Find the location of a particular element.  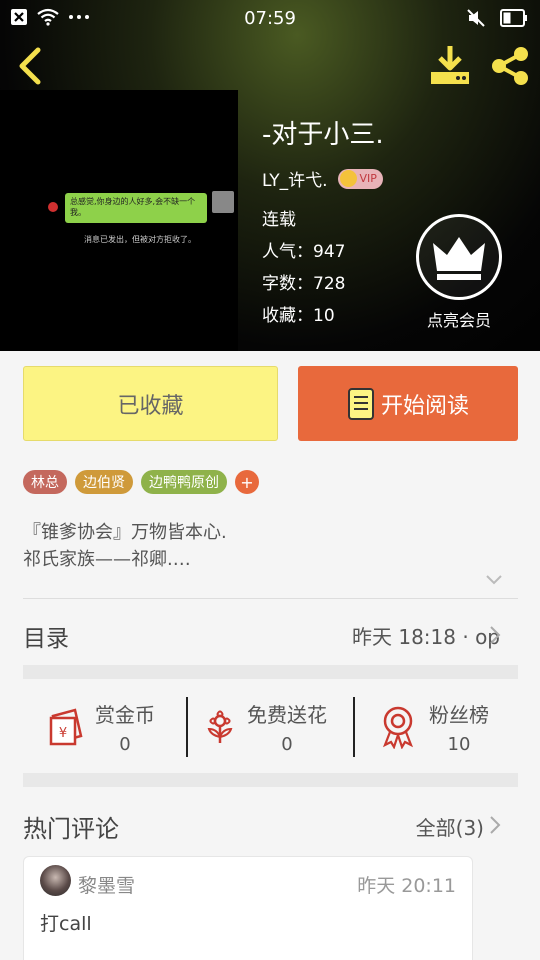

share-button is located at coordinates (510, 66).